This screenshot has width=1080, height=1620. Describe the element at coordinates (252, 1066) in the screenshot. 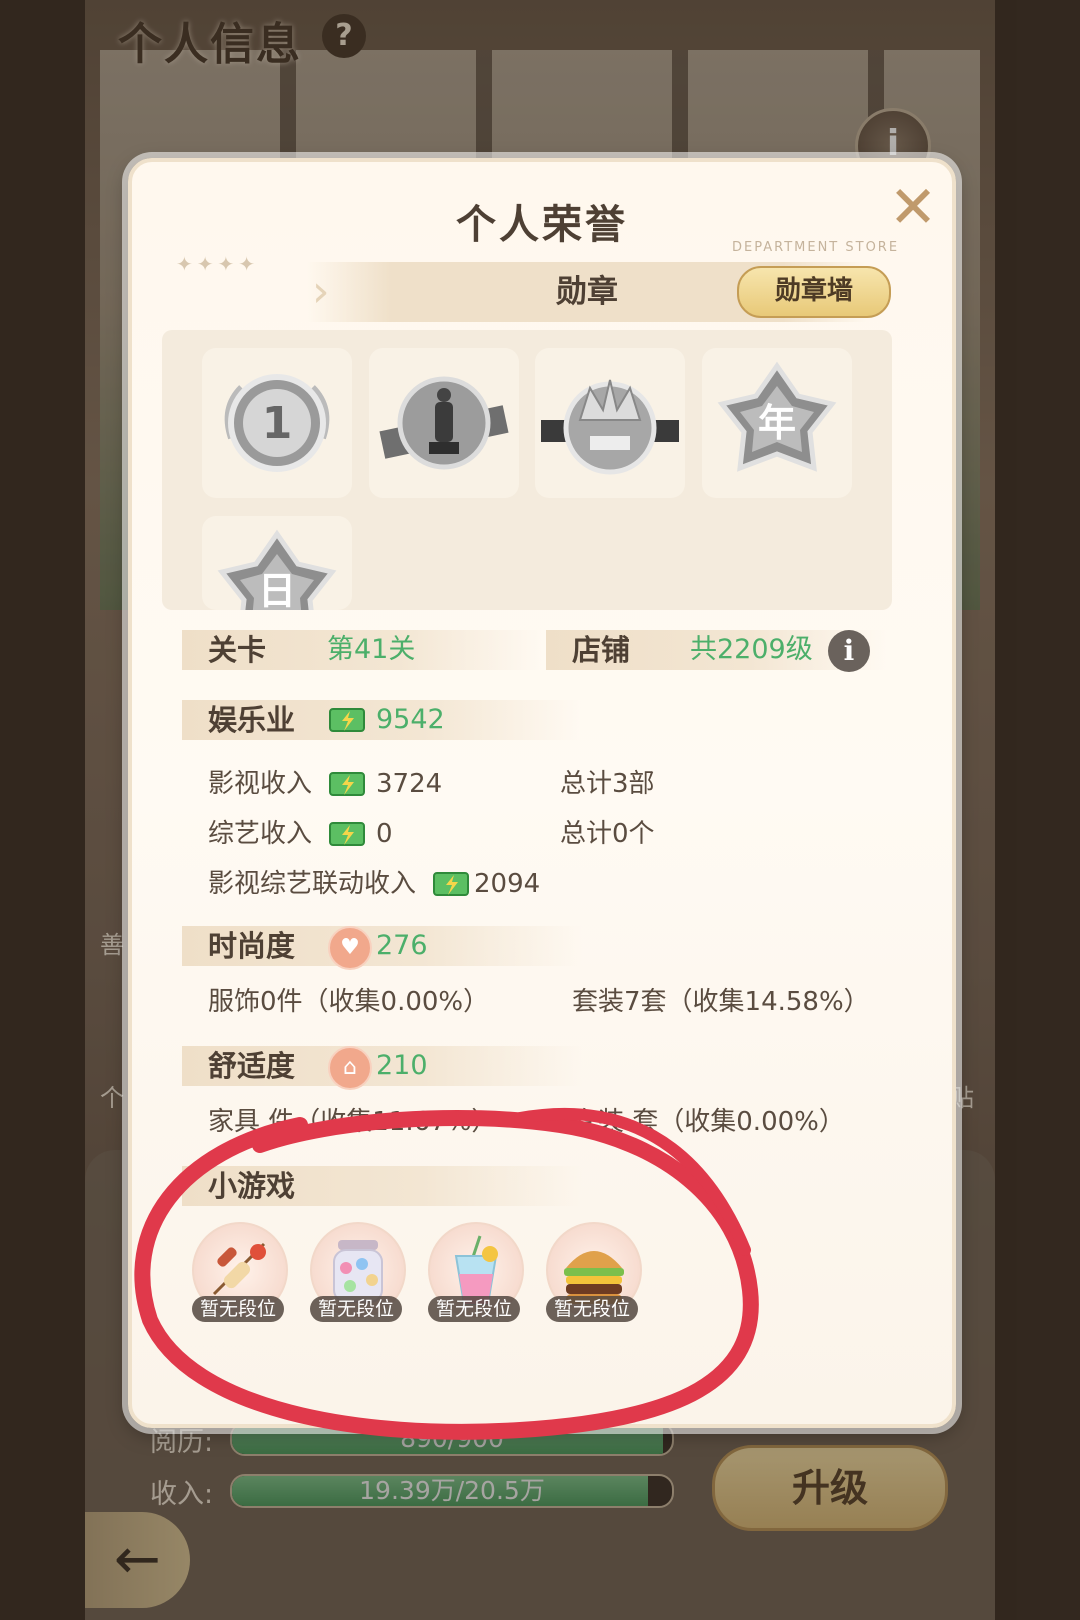

I see `comfort-label: 舒适度` at that location.